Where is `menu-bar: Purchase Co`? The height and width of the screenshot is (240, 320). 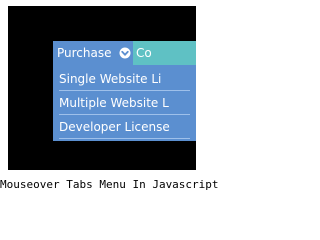
menu-bar: Purchase Co is located at coordinates (124, 53).